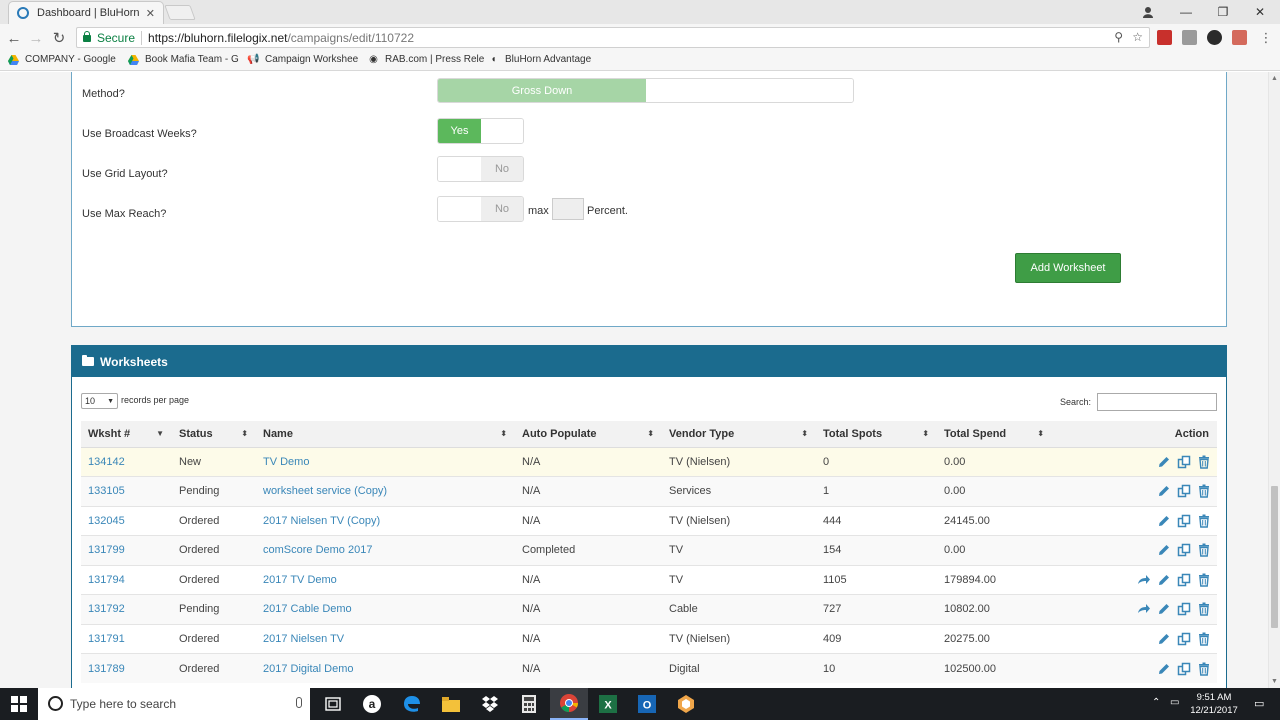 The image size is (1280, 720). Describe the element at coordinates (1239, 37) in the screenshot. I see `pdf-extension-icon` at that location.